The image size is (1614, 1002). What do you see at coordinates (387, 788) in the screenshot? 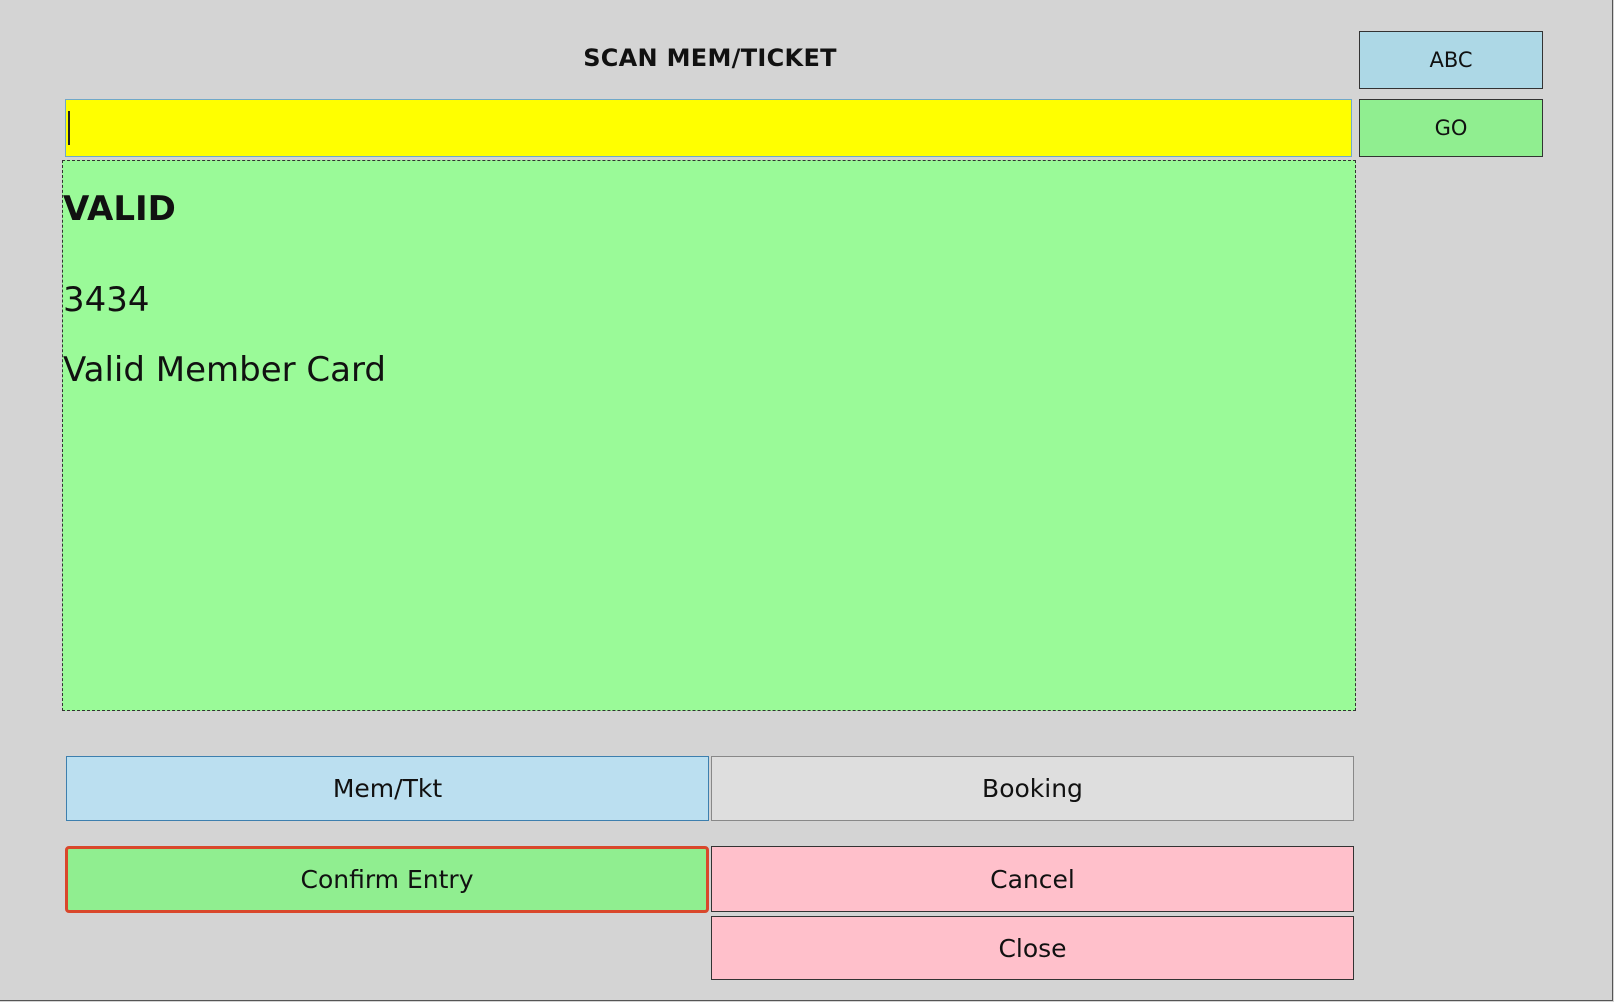
I see `mem-tkt-button: Mem/Tkt` at bounding box center [387, 788].